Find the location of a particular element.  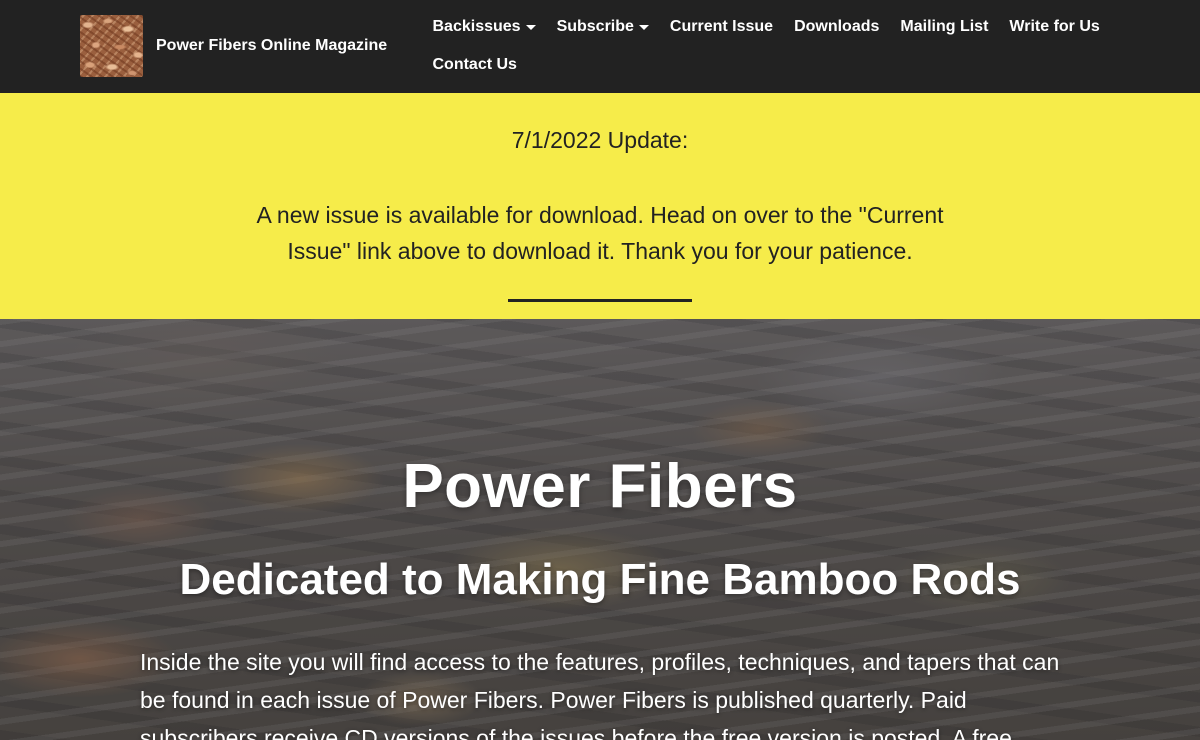

nav-item-label: Downloads is located at coordinates (837, 26).